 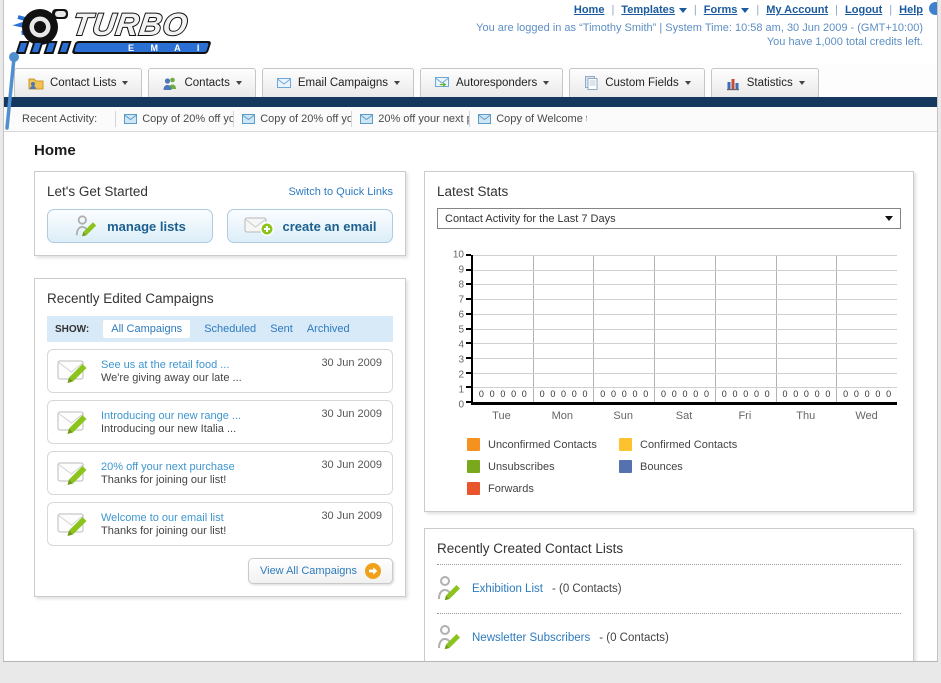 I want to click on select-value: Contact Activity for the Last 7 Days, so click(x=530, y=218).